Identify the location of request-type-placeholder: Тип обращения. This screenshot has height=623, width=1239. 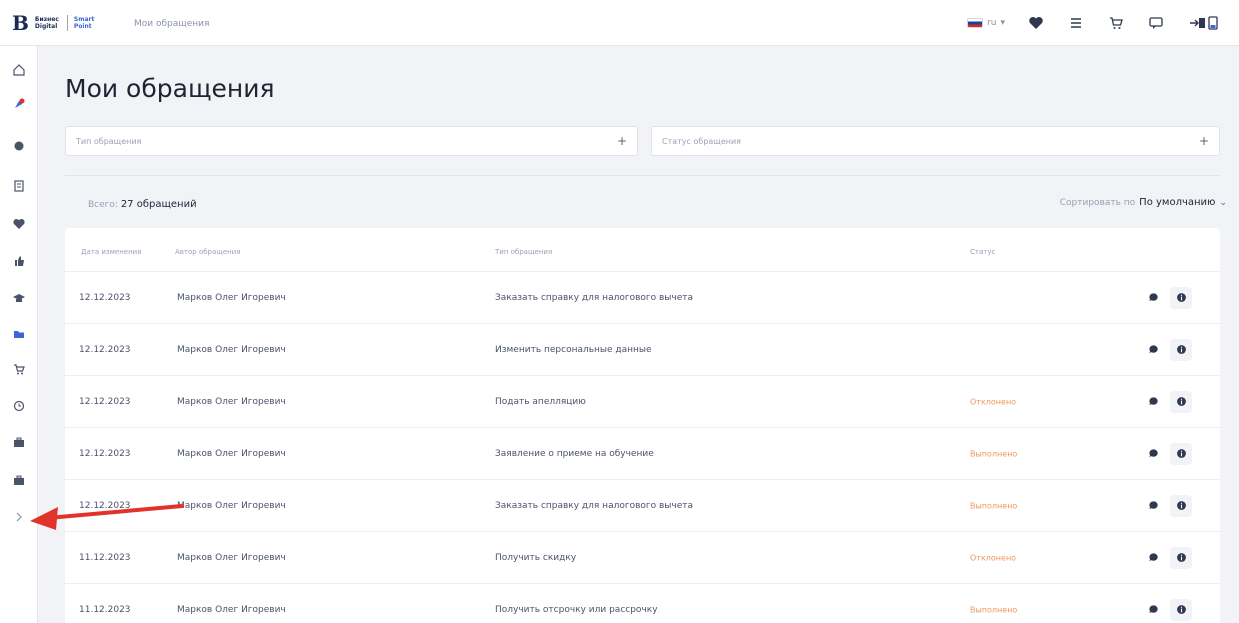
(109, 141).